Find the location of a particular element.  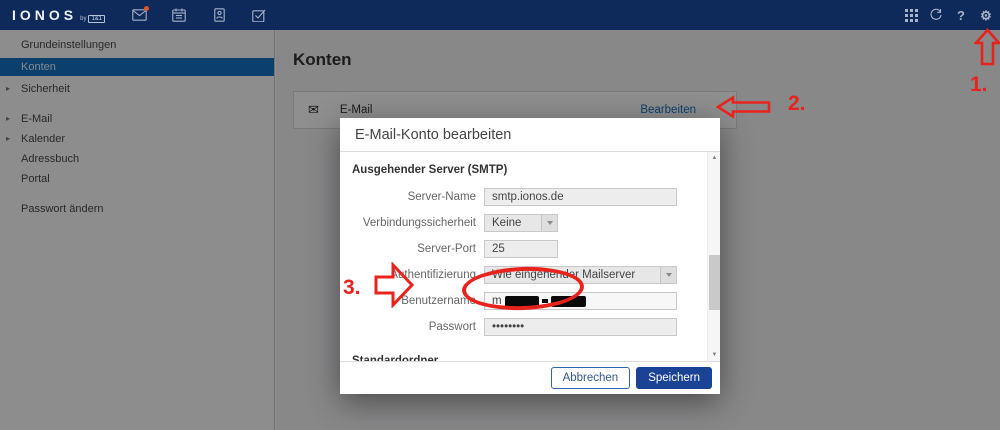

annotation-step-2: 2. is located at coordinates (797, 103).